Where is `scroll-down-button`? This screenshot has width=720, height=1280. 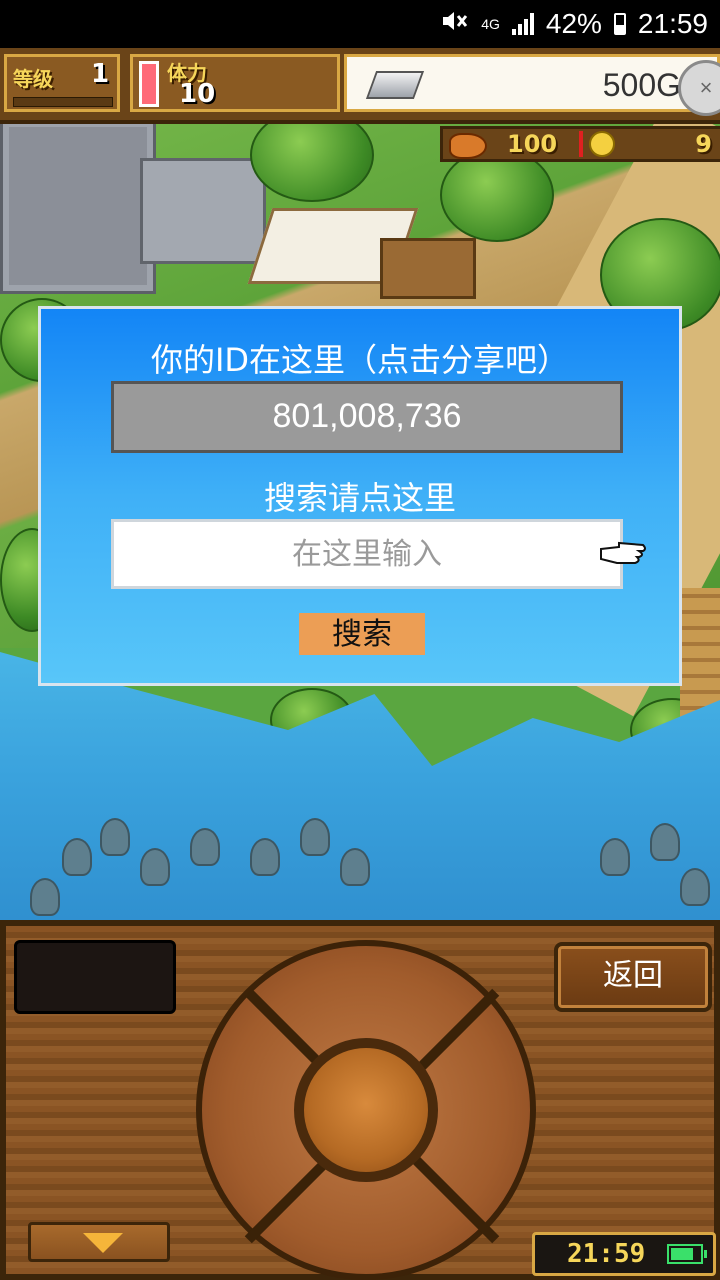 scroll-down-button is located at coordinates (99, 1242).